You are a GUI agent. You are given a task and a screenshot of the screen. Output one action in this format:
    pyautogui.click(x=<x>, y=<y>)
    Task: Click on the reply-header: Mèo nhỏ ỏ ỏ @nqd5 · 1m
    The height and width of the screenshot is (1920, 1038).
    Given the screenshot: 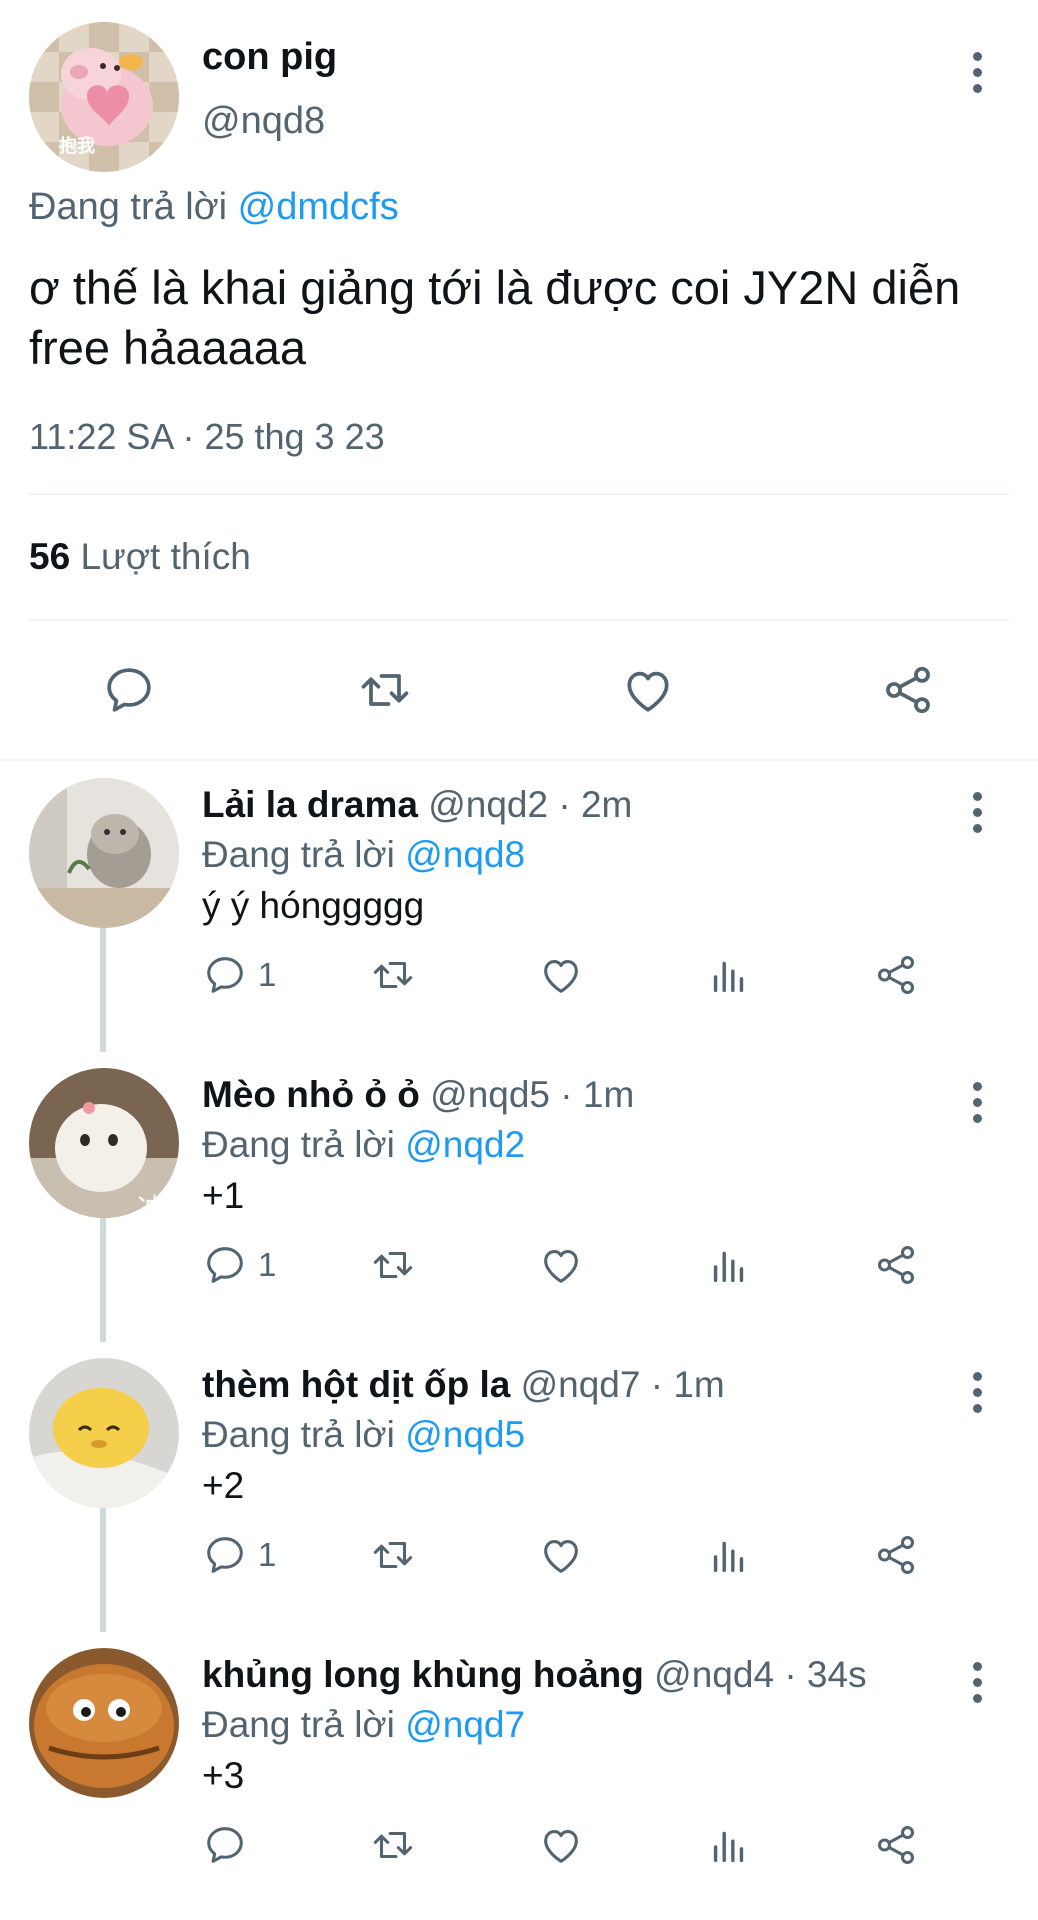 What is the action you would take?
    pyautogui.click(x=418, y=1095)
    